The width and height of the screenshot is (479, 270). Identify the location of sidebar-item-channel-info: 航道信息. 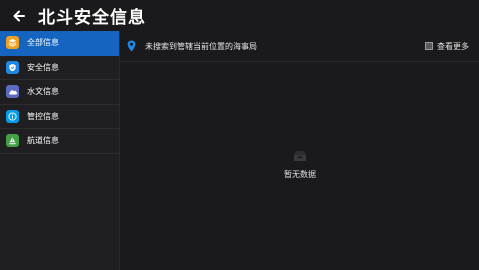
(59, 141).